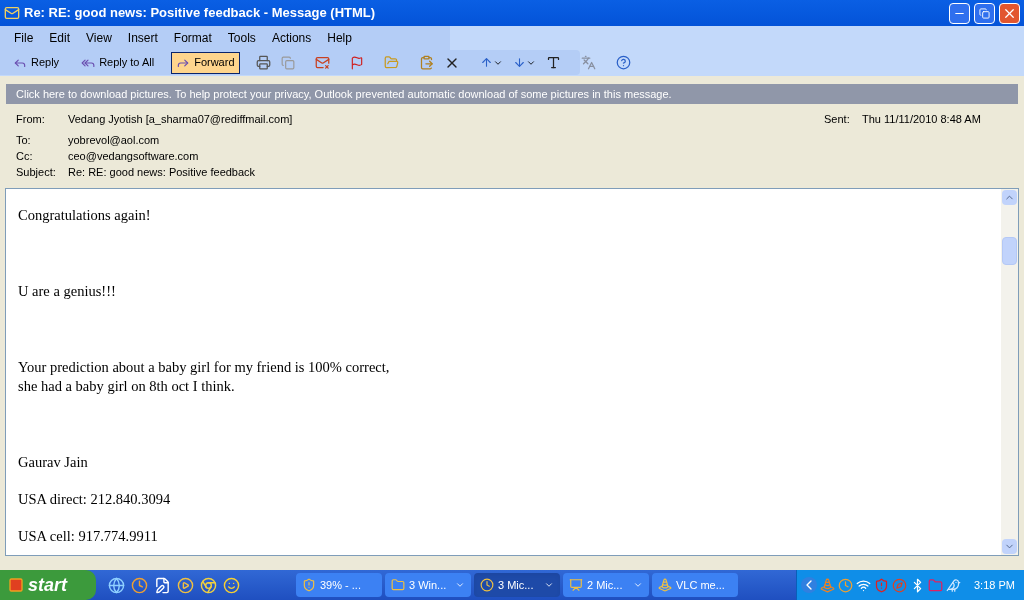  What do you see at coordinates (24, 38) in the screenshot?
I see `menu-item: File` at bounding box center [24, 38].